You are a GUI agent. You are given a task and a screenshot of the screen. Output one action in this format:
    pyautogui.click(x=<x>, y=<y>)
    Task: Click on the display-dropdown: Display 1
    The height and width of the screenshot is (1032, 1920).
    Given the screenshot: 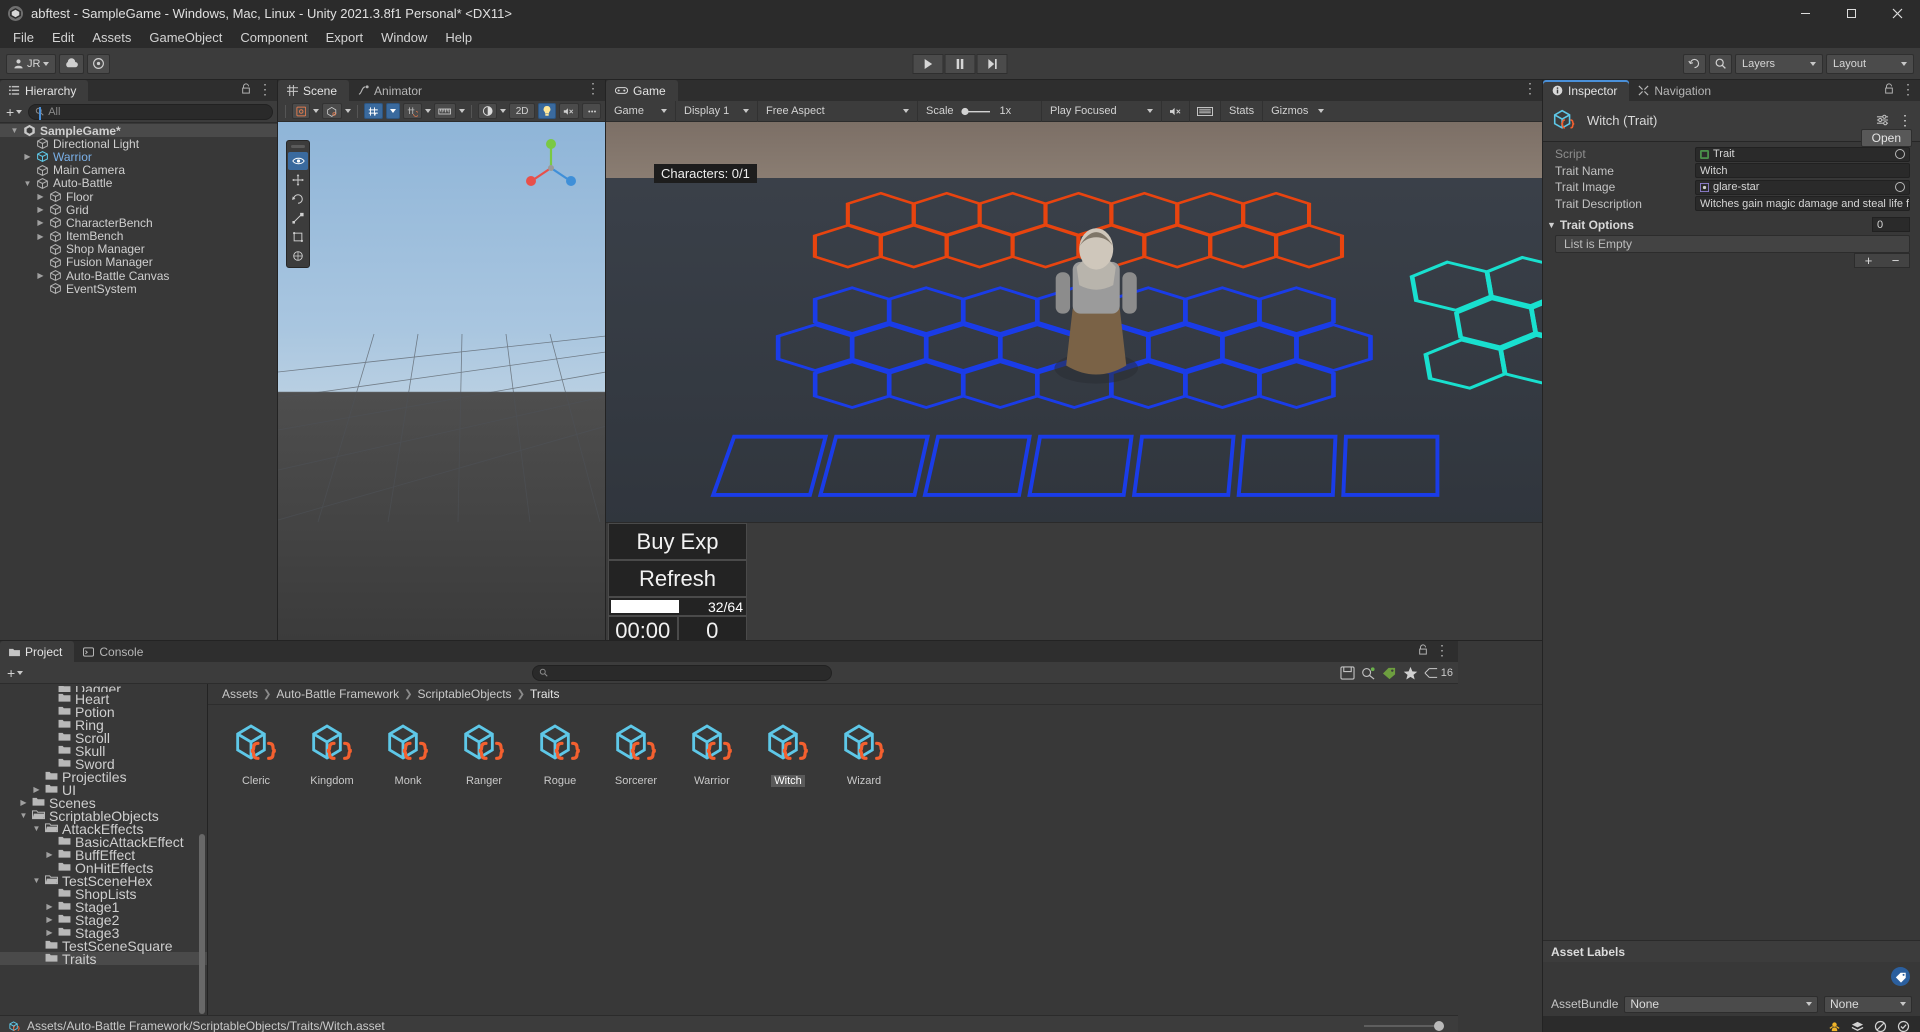 What is the action you would take?
    pyautogui.click(x=717, y=111)
    